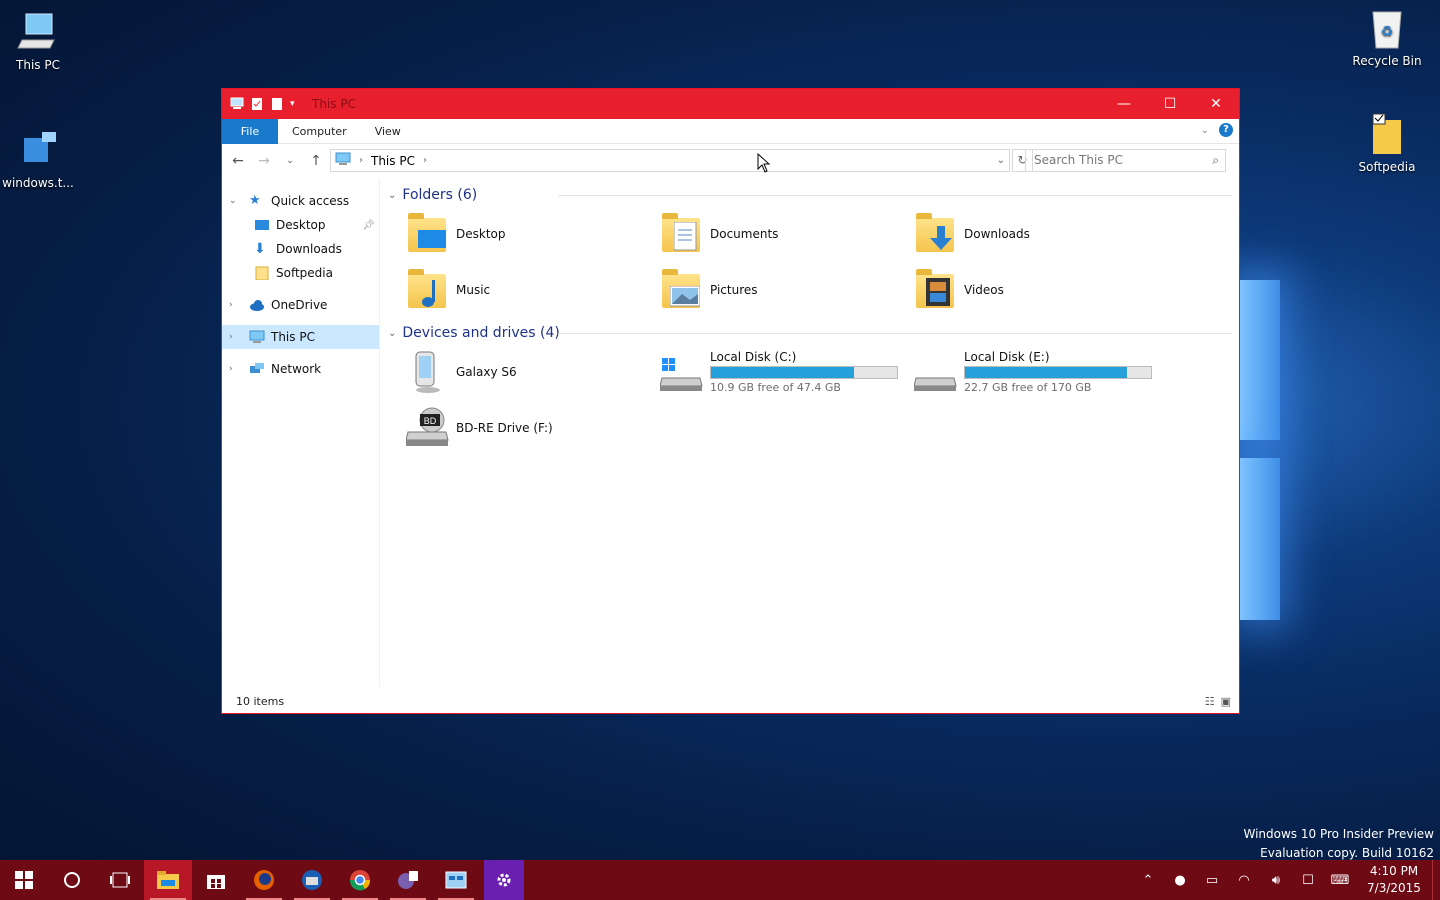 This screenshot has width=1440, height=900. What do you see at coordinates (38, 41) in the screenshot?
I see `desktop-icon-this-pc: This PC` at bounding box center [38, 41].